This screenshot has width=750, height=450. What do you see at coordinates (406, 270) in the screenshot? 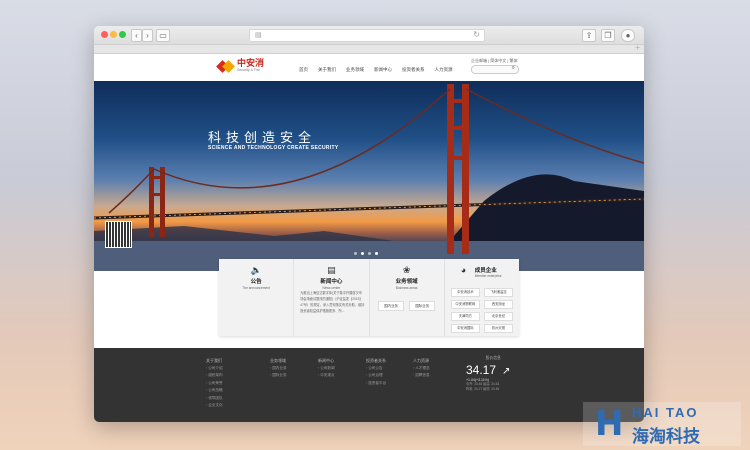
I see `group-icon: ❀` at bounding box center [406, 270].